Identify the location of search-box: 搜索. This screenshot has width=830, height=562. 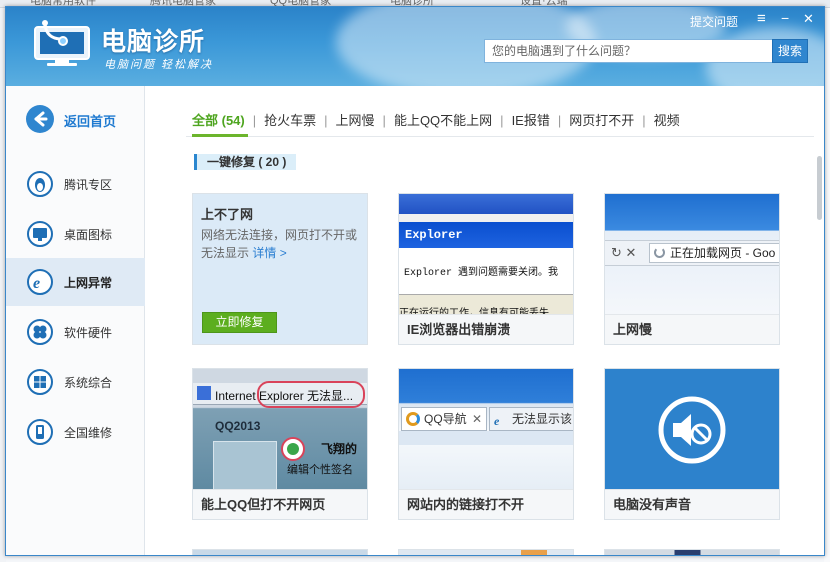
(646, 51).